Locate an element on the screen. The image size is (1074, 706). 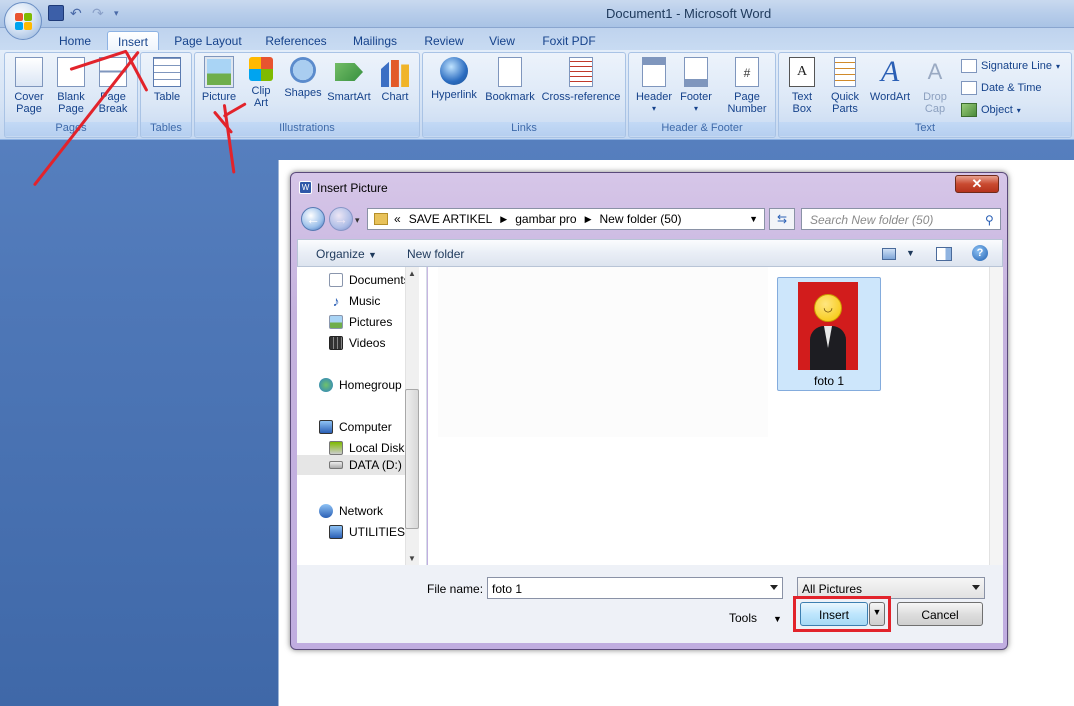
preview-pane-icon is located at coordinates (944, 254).